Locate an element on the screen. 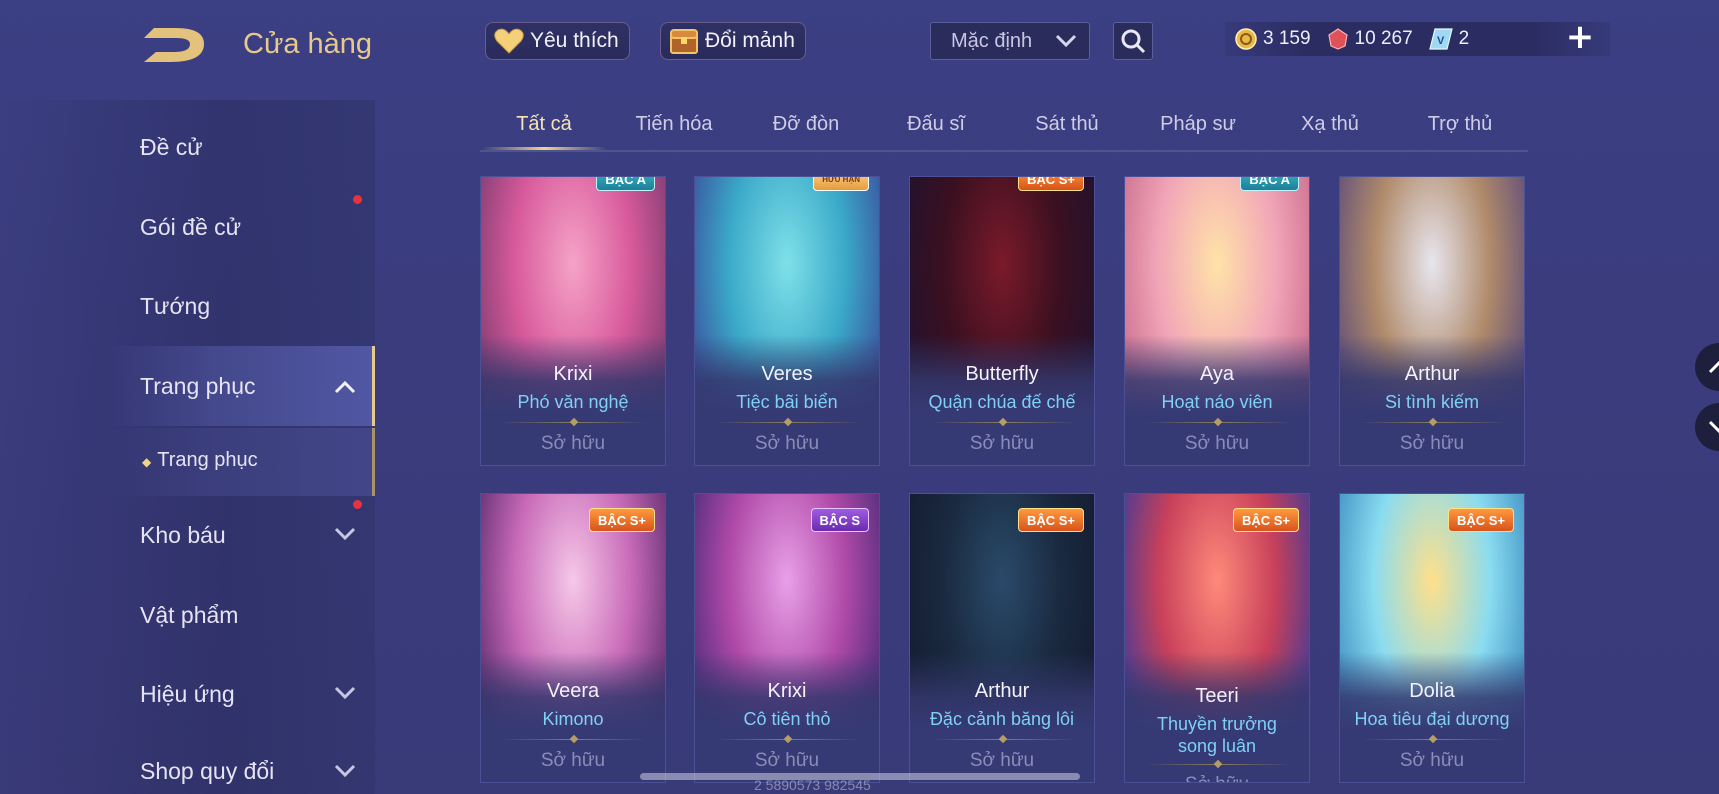 The height and width of the screenshot is (794, 1719). back-button is located at coordinates (175, 45).